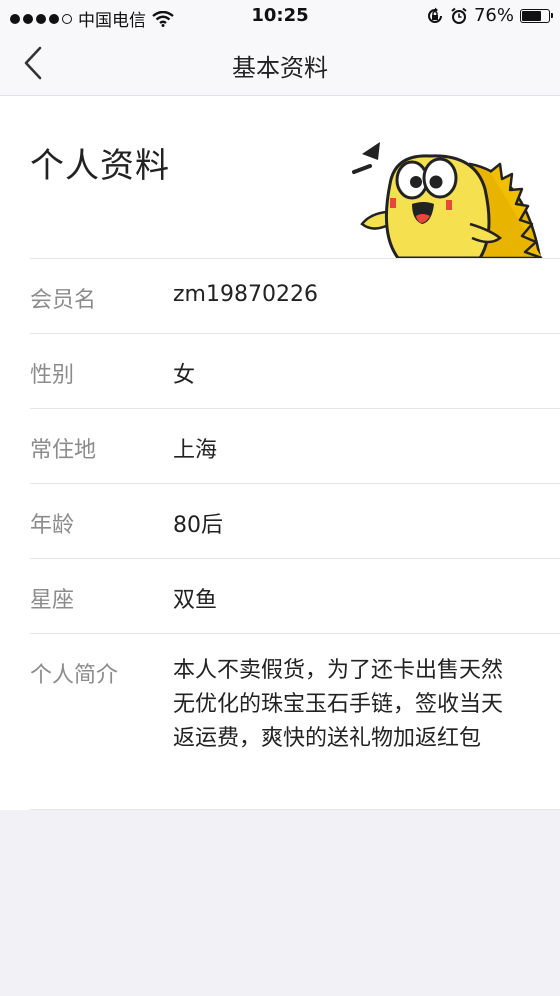 This screenshot has width=560, height=996. Describe the element at coordinates (63, 450) in the screenshot. I see `row-label-residence: 常住地` at that location.